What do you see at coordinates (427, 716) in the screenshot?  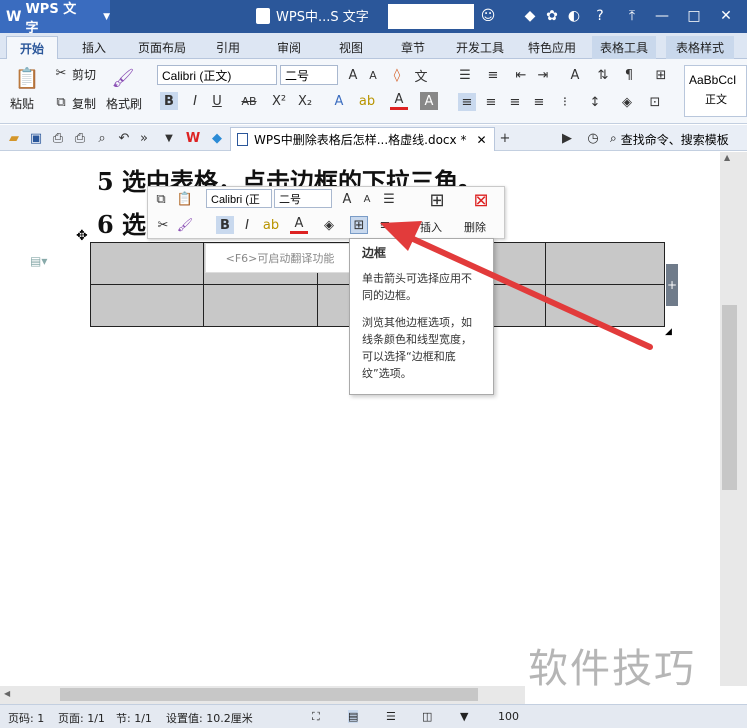 I see `web-view-icon: ◫` at bounding box center [427, 716].